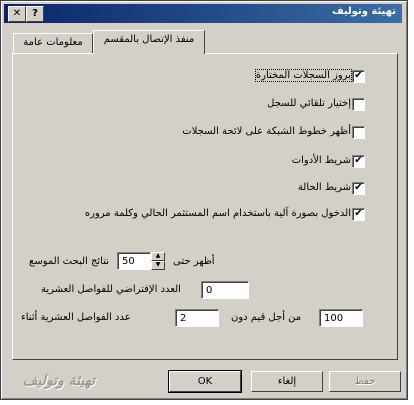 The width and height of the screenshot is (414, 405). I want to click on save-button: حفظ, so click(365, 381).